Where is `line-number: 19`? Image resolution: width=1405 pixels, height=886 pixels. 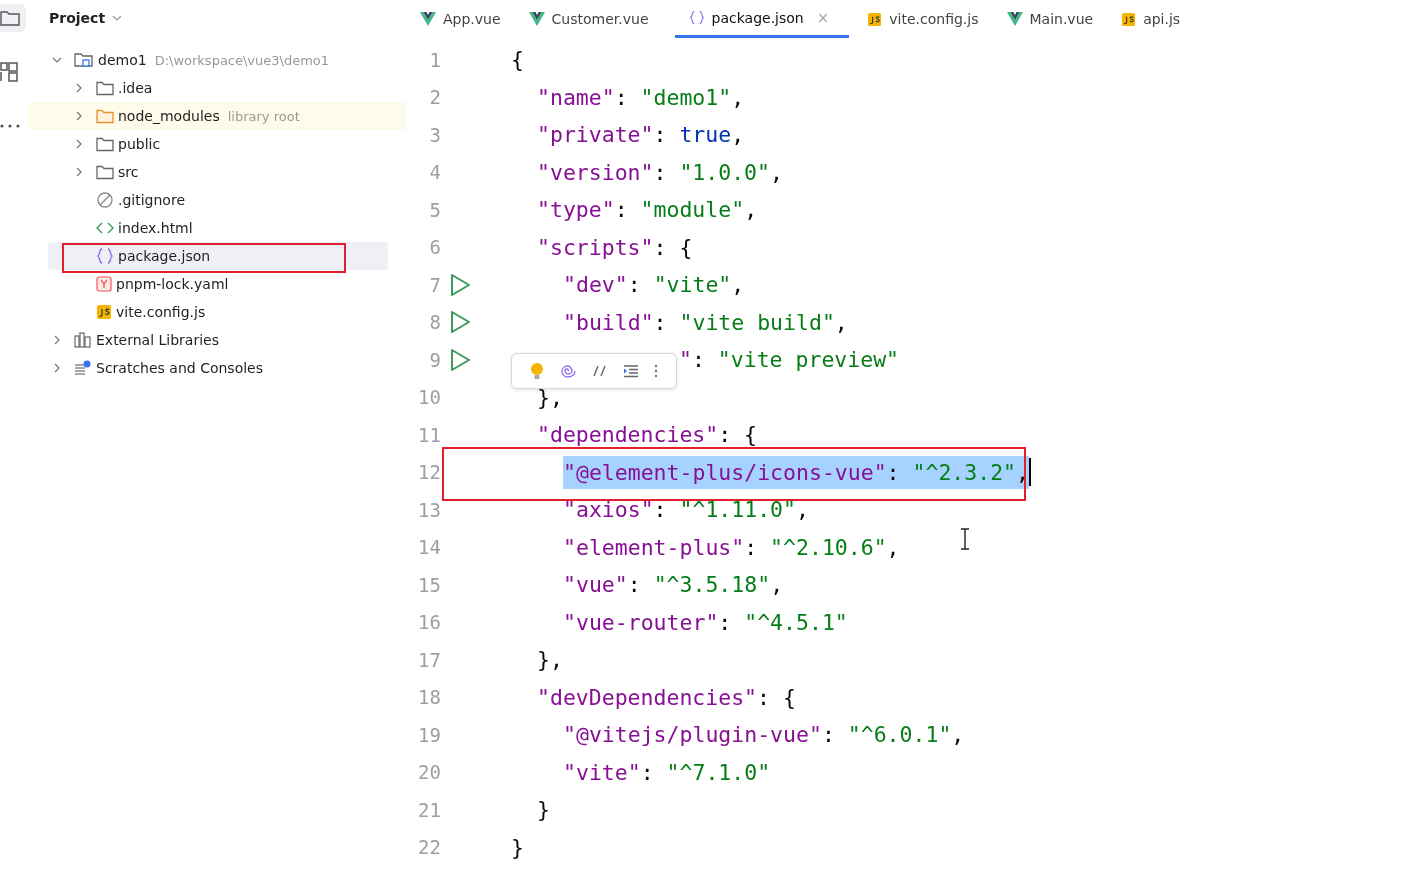
line-number: 19 is located at coordinates (429, 734).